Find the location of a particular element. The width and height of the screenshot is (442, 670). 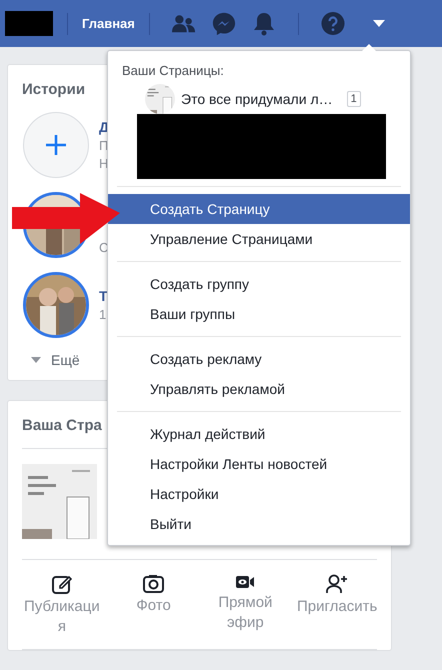

menu-header: Ваши Страницы: is located at coordinates (173, 71).